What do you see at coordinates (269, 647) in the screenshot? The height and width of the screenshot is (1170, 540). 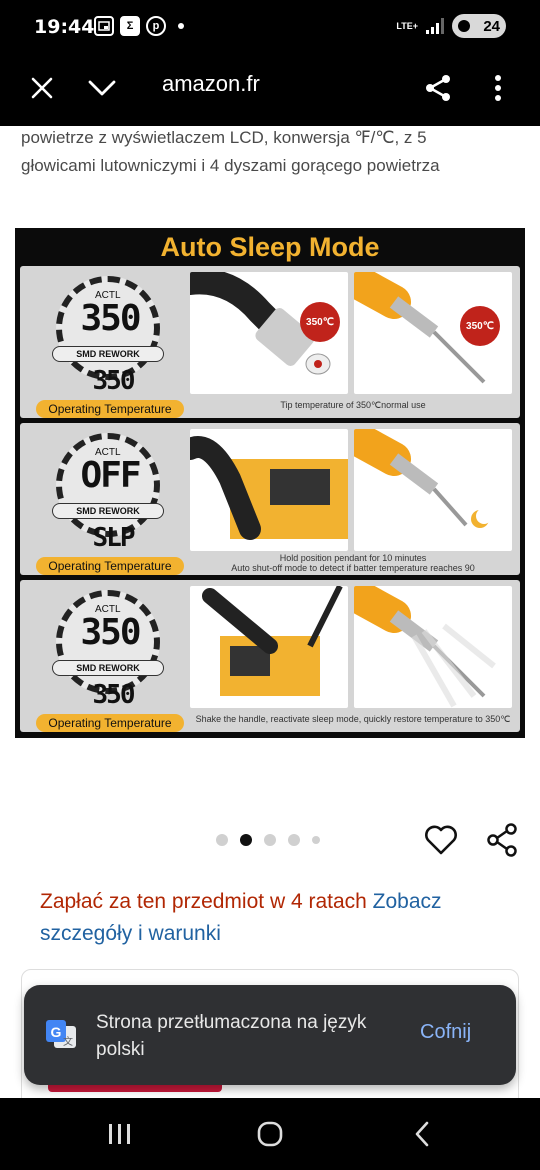 I see `station-with-tools-photo` at bounding box center [269, 647].